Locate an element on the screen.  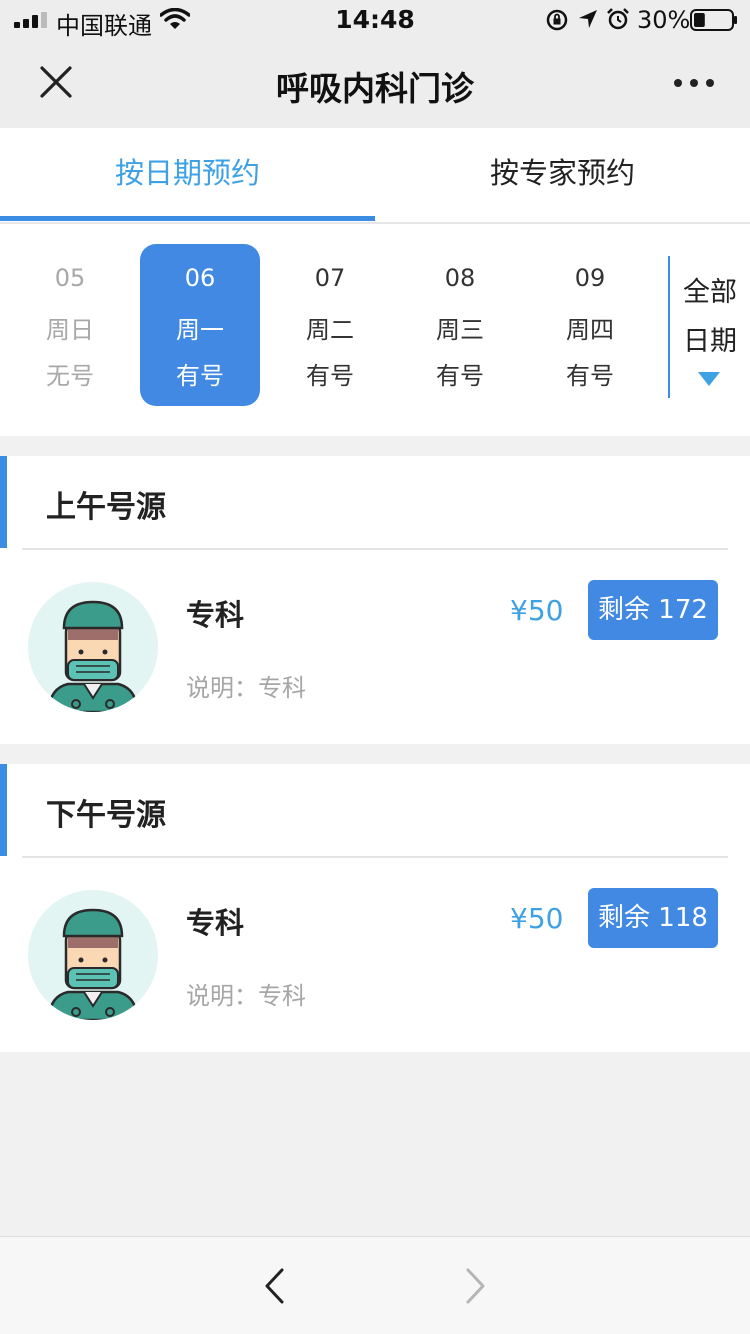
tab-by-date: 按日期预约 is located at coordinates (187, 175).